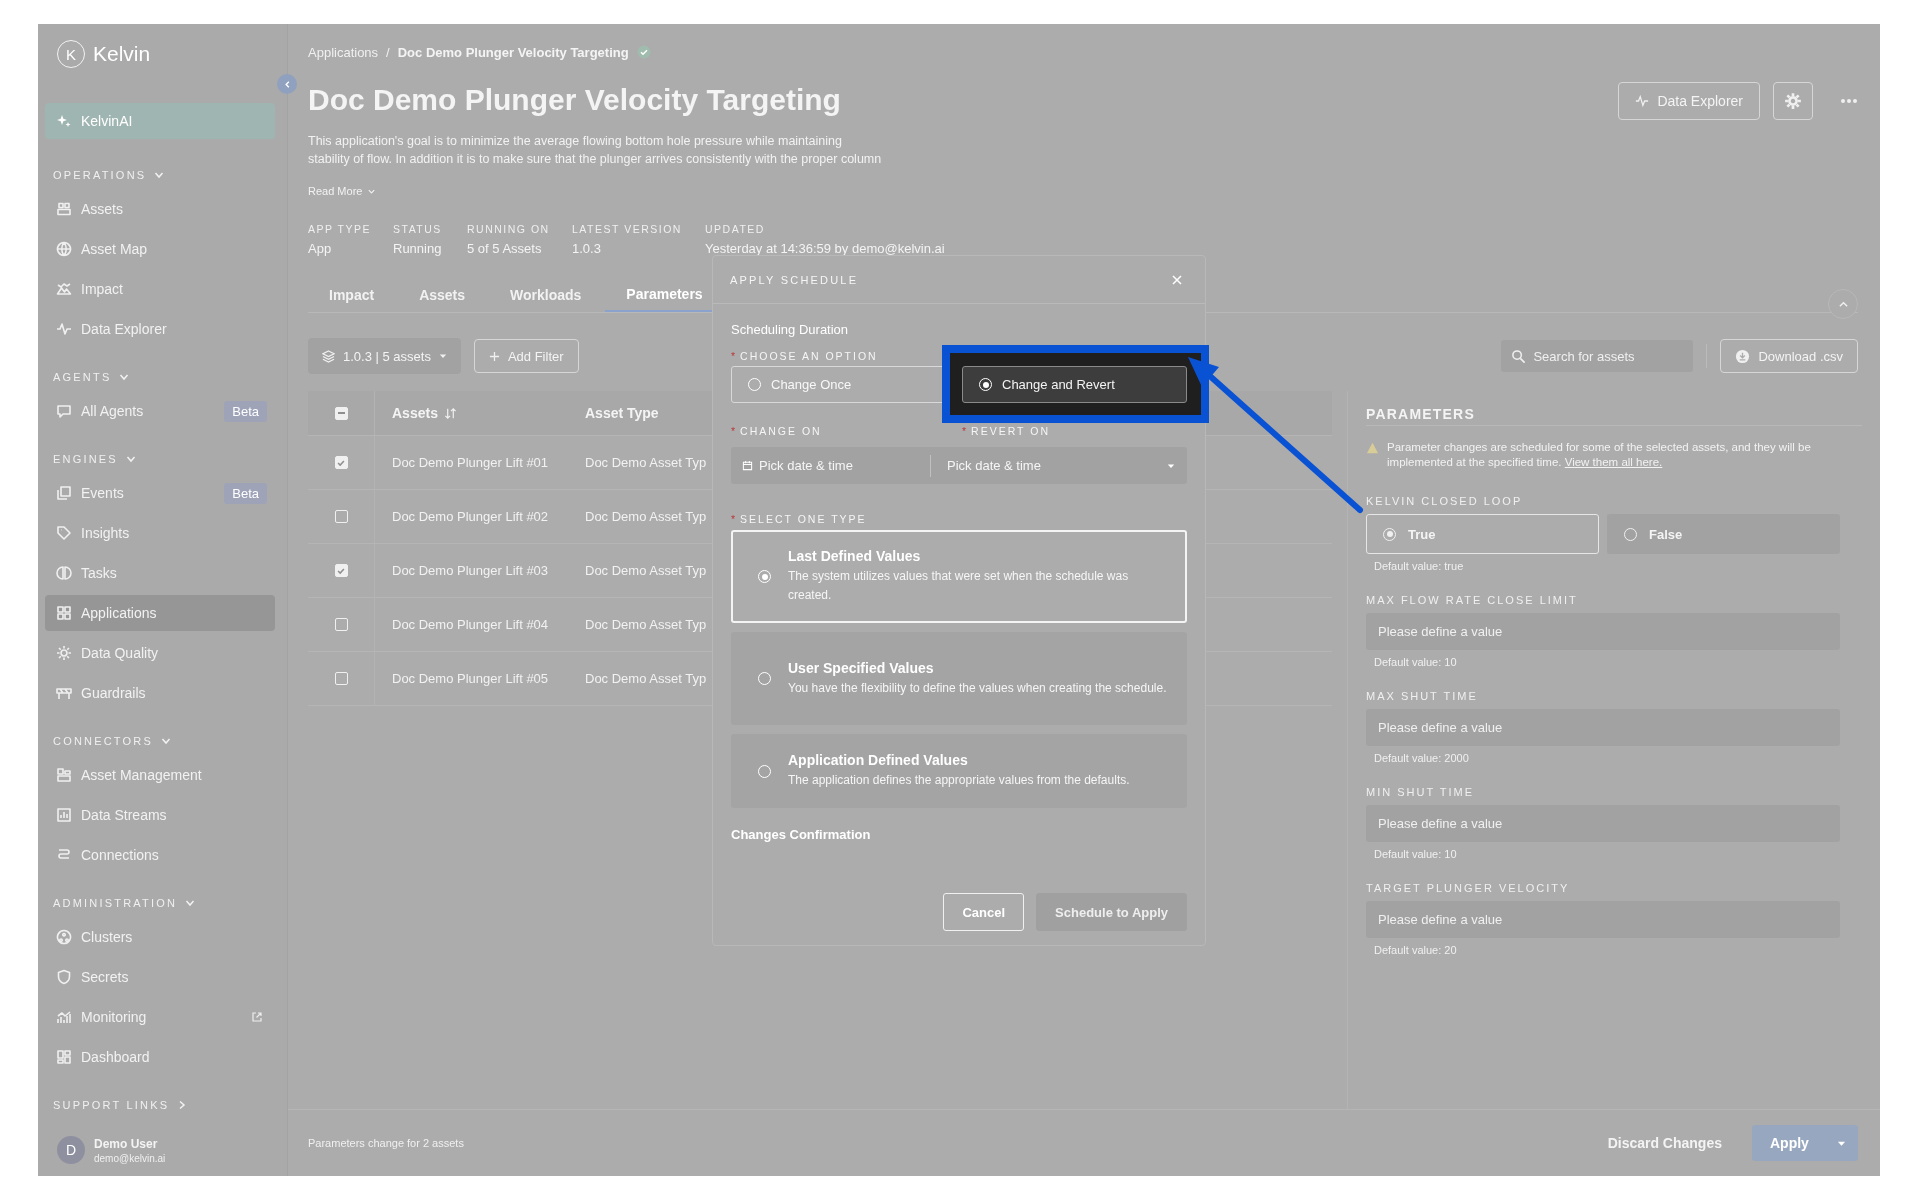 Image resolution: width=1920 pixels, height=1200 pixels. Describe the element at coordinates (513, 52) in the screenshot. I see `breadcrumb-link: Doc Demo Plunger Velocity Targeting` at that location.